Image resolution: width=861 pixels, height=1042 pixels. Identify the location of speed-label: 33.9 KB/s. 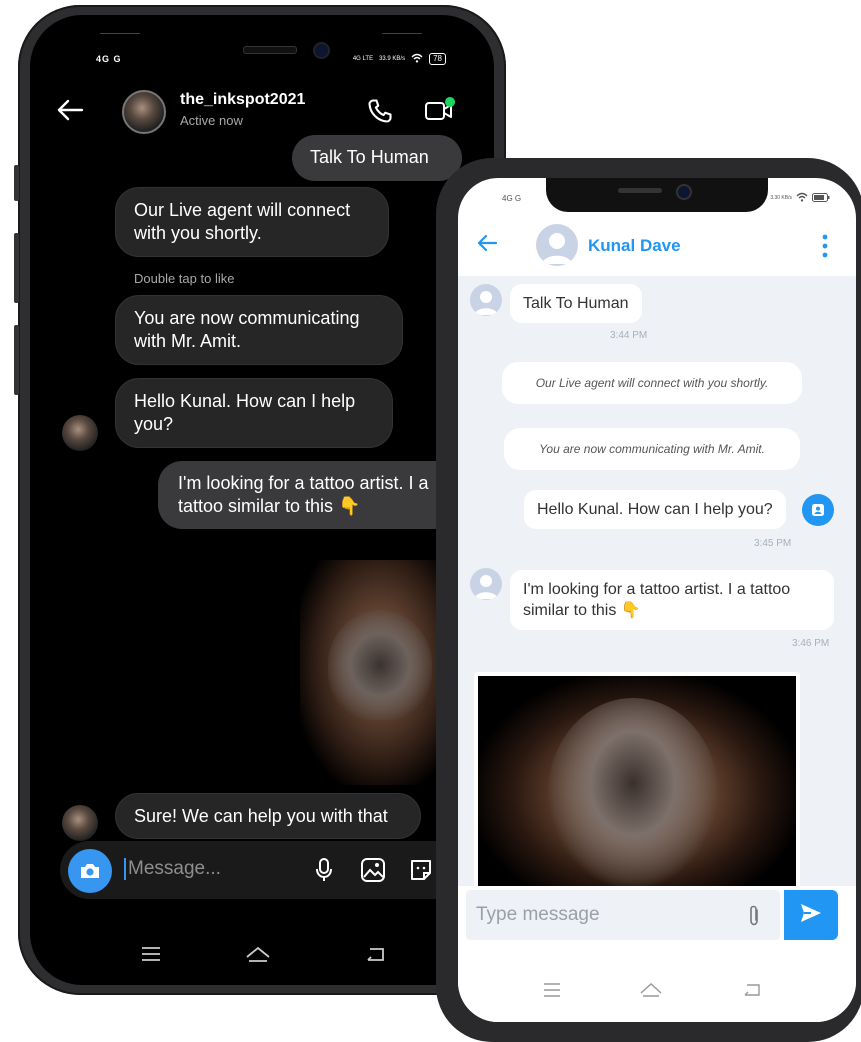
(392, 59).